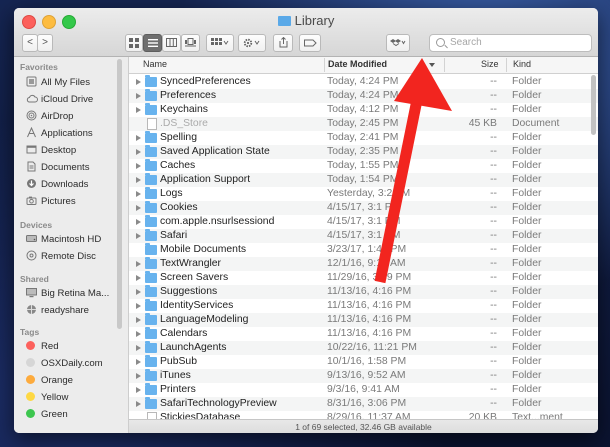 This screenshot has width=610, height=447. I want to click on arrow-shaft, so click(398, 191).